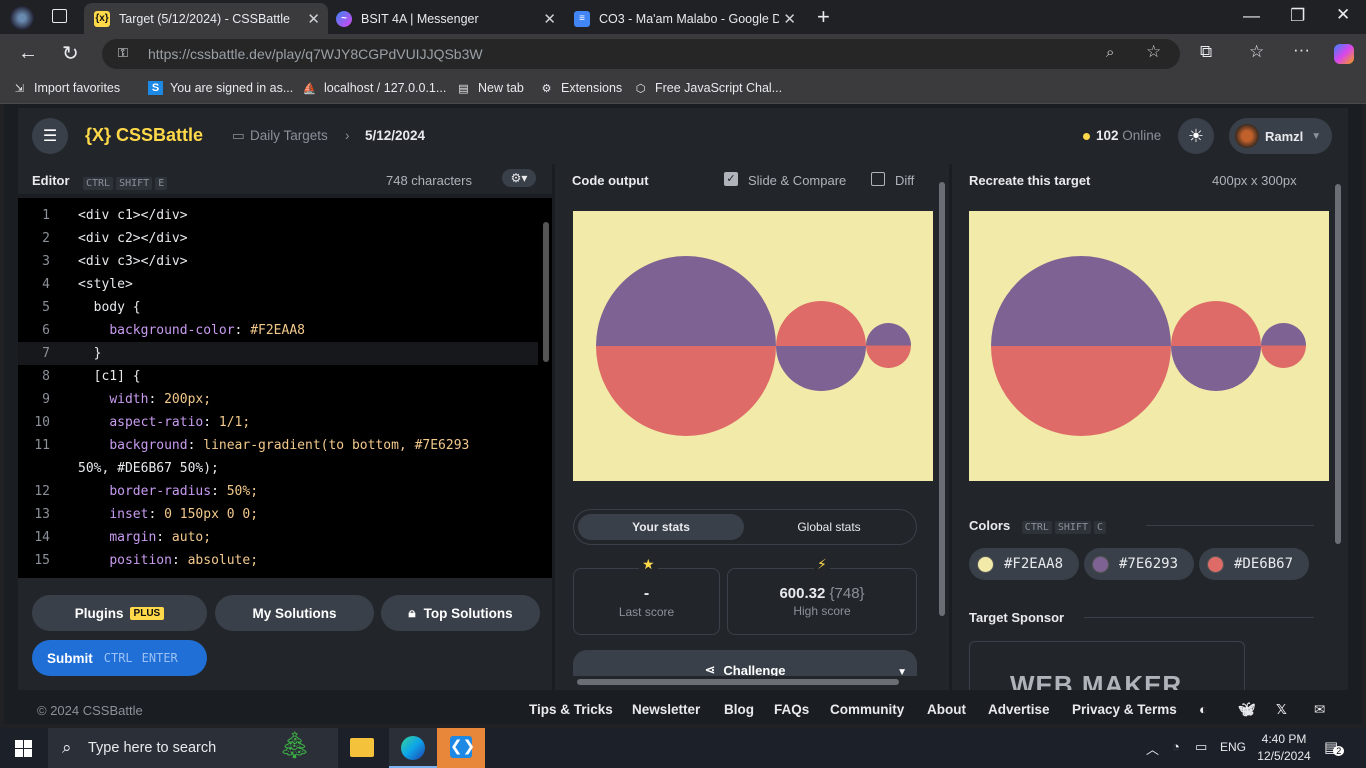 The height and width of the screenshot is (768, 1366). Describe the element at coordinates (1301, 50) in the screenshot. I see `more-menu-icon: ···` at that location.